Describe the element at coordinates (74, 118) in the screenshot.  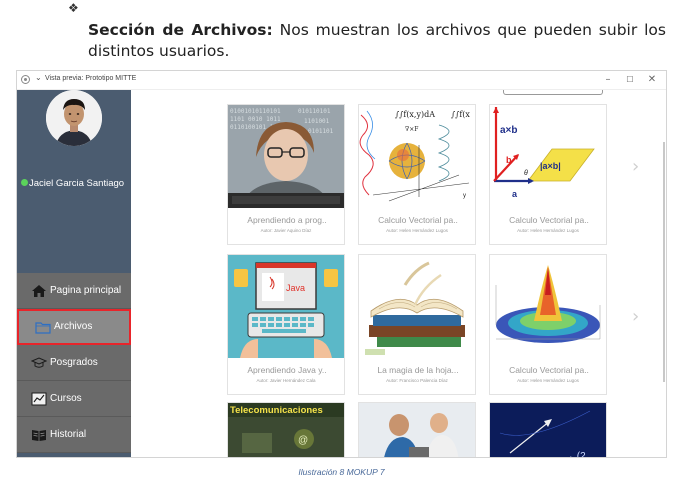
I see `avatar` at that location.